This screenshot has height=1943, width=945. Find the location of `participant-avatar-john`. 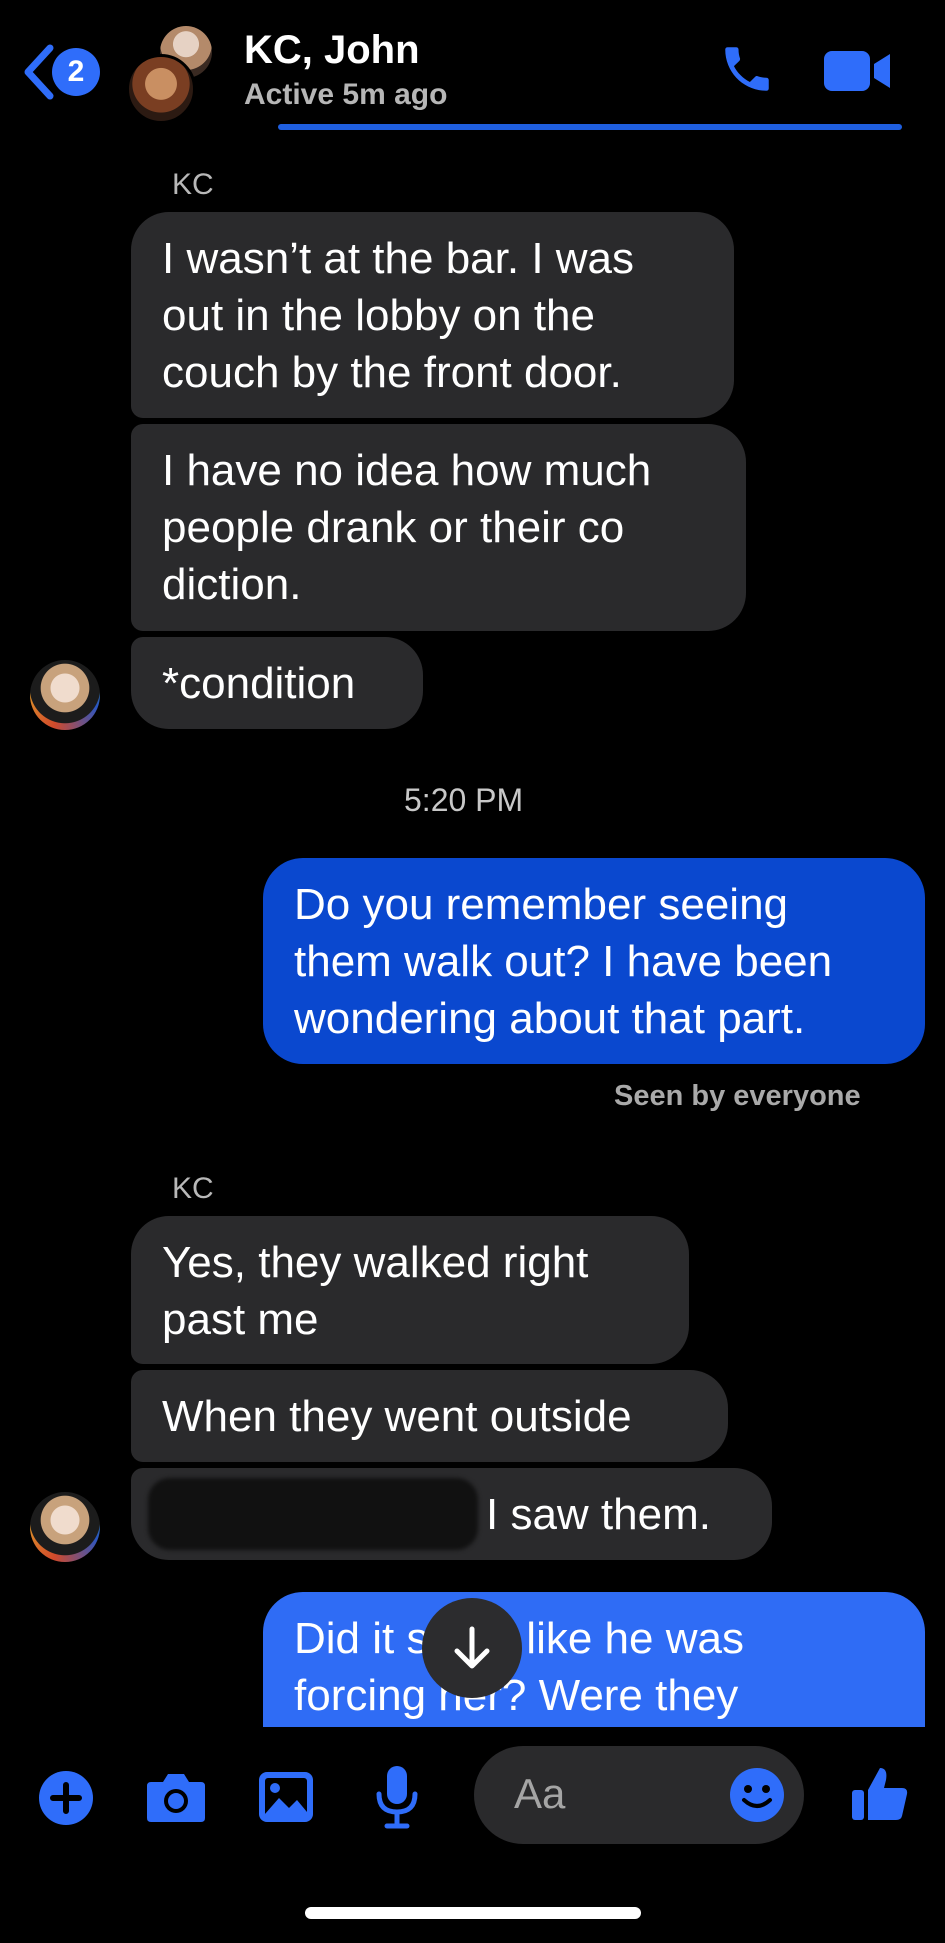

participant-avatar-john is located at coordinates (161, 89).